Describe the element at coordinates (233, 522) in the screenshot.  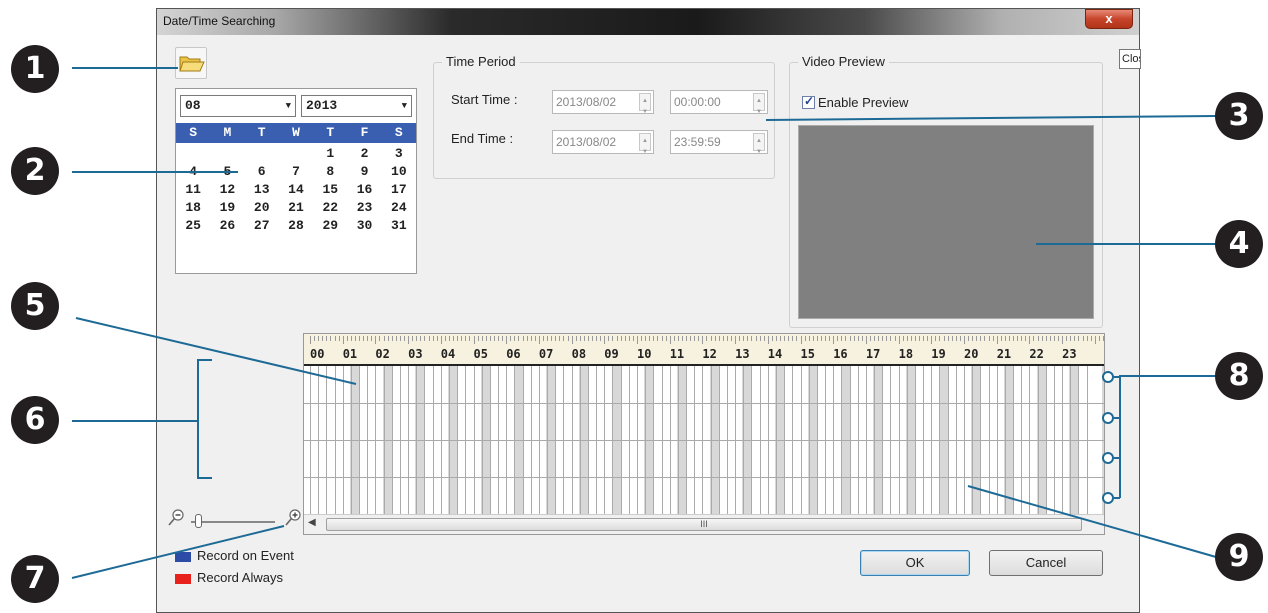
I see `zoom-slider-track` at that location.